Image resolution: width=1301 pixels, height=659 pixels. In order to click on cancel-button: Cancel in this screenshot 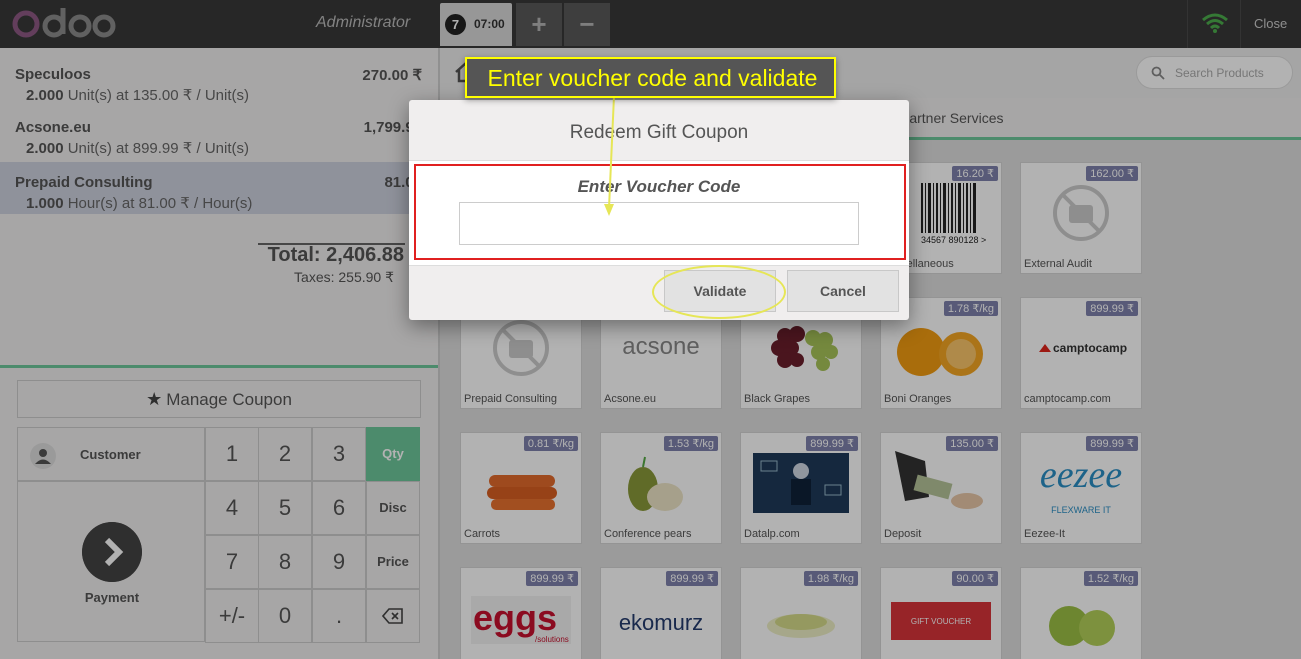, I will do `click(843, 291)`.